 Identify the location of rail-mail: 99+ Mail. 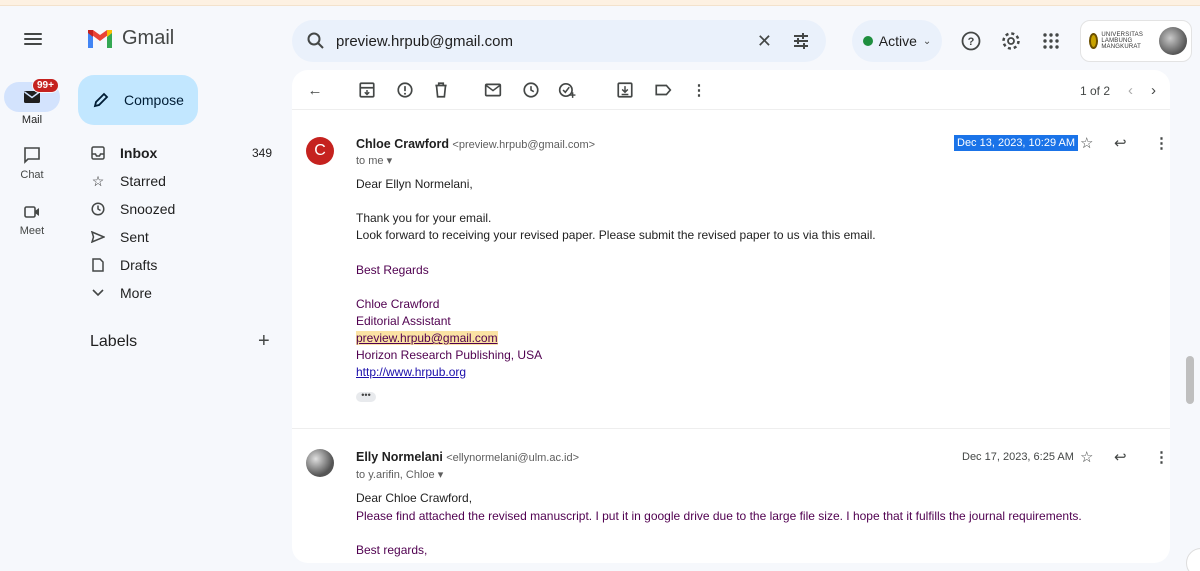
(32, 102).